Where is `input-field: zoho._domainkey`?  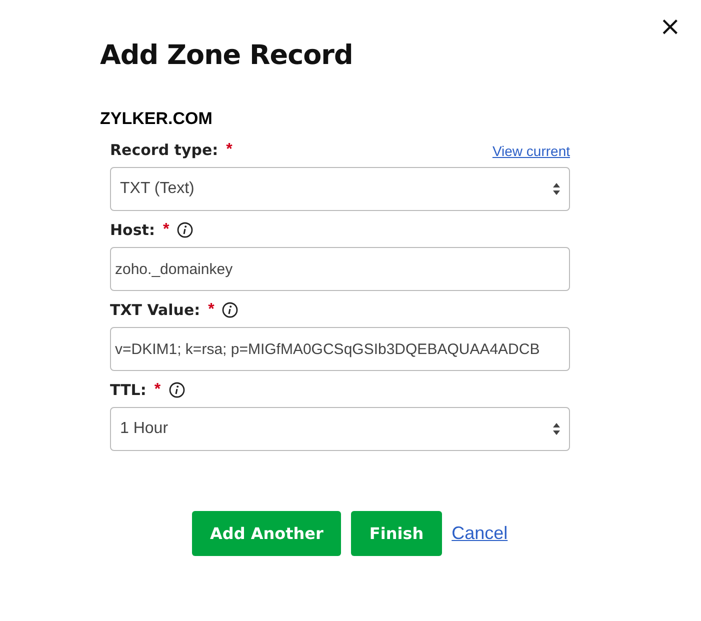 input-field: zoho._domainkey is located at coordinates (340, 269).